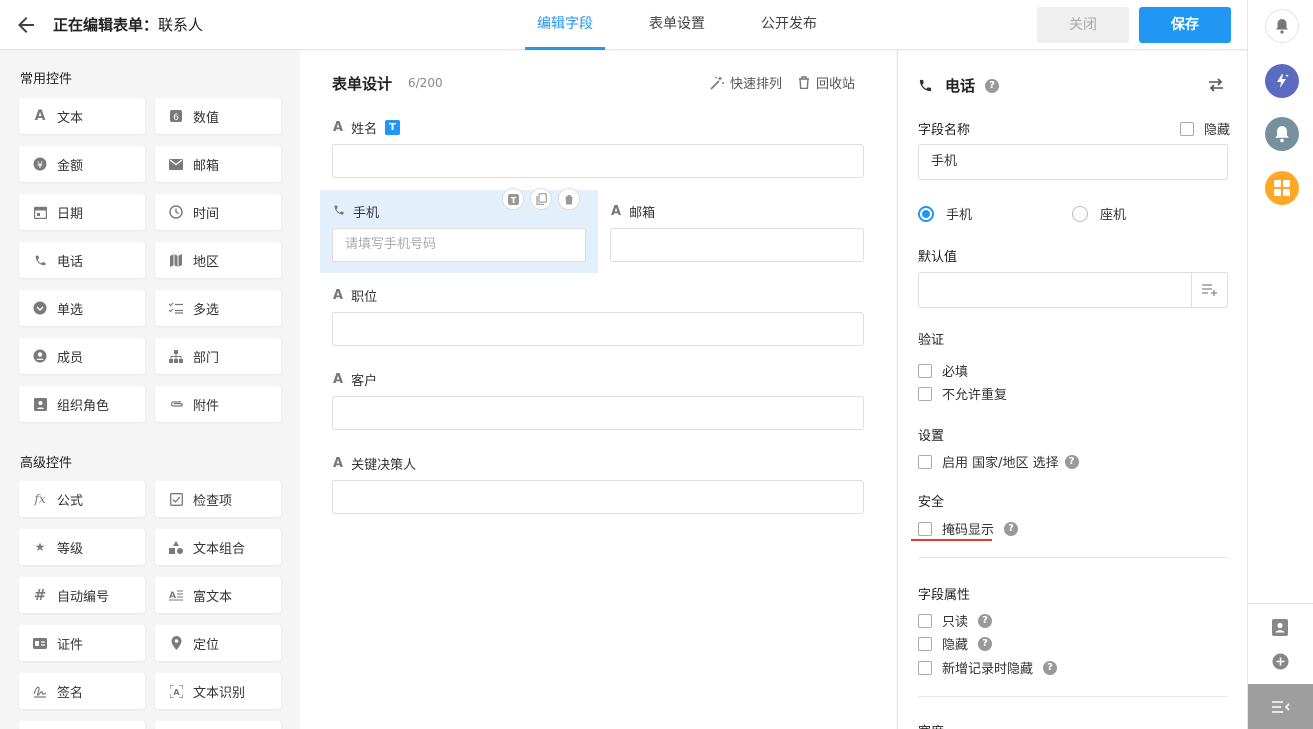 The width and height of the screenshot is (1313, 729). I want to click on control-label: 公式, so click(70, 501).